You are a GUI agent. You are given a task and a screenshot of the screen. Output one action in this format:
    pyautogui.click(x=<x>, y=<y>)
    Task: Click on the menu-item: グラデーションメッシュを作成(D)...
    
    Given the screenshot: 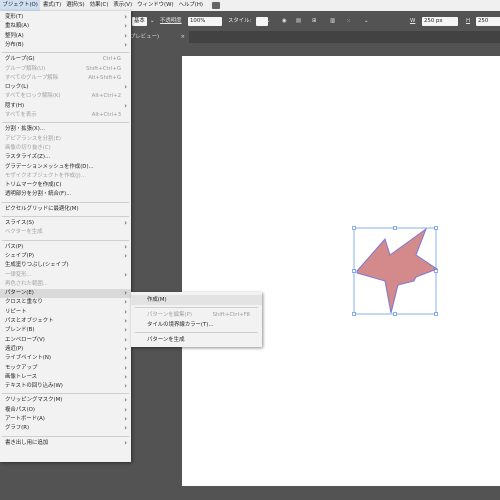 What is the action you would take?
    pyautogui.click(x=65, y=167)
    